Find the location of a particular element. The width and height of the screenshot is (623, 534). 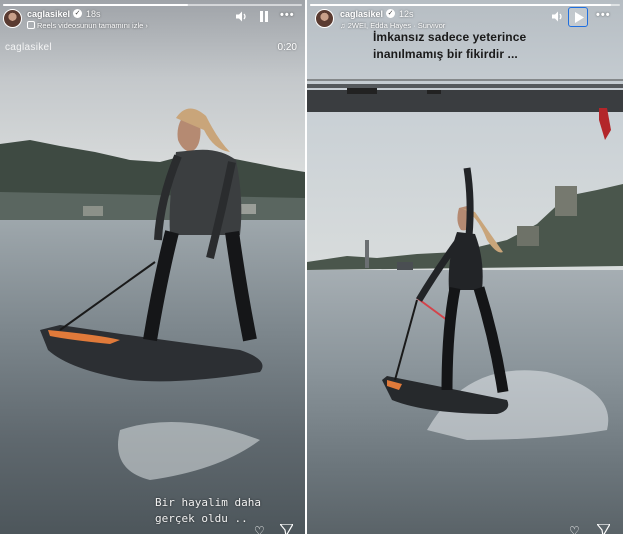

reels-link: Reels videosunun tamamını izle › is located at coordinates (87, 25).